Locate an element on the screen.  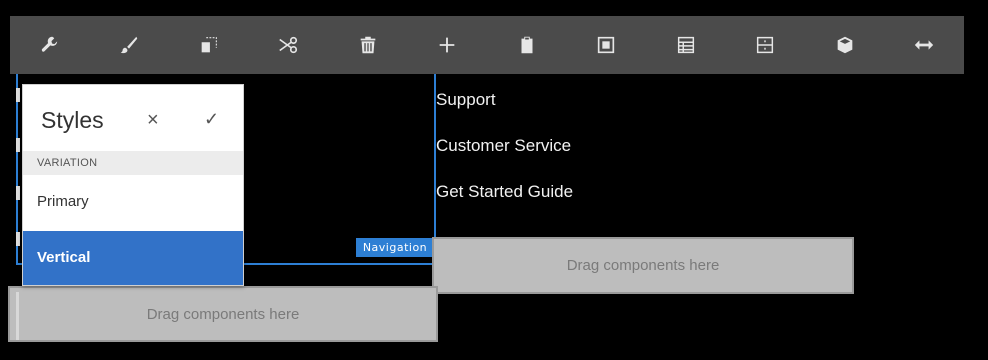
nav-link-customer-service: Customer Service is located at coordinates (504, 157).